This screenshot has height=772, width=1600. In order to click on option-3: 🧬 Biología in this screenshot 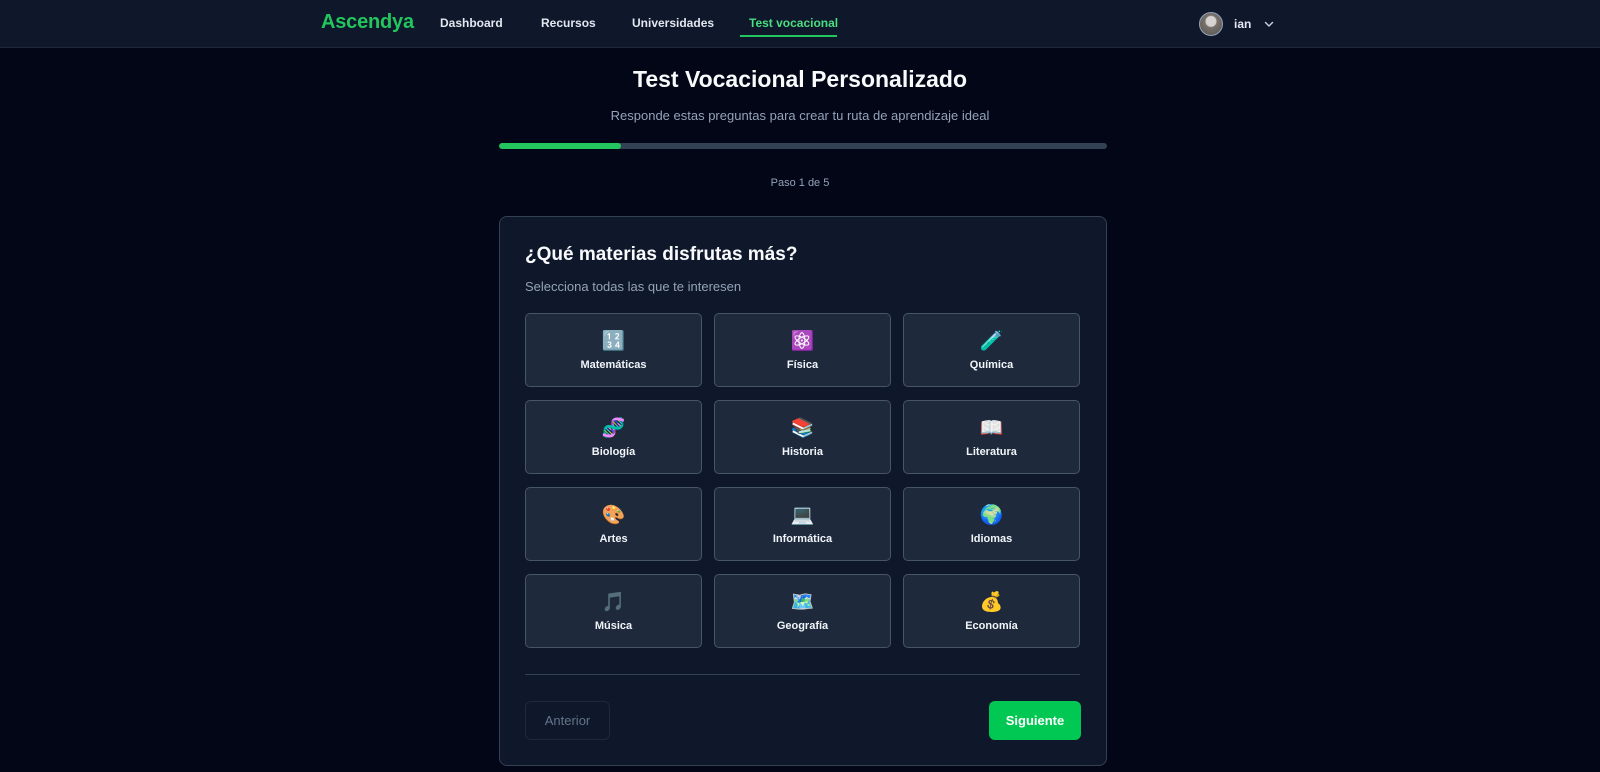, I will do `click(613, 437)`.